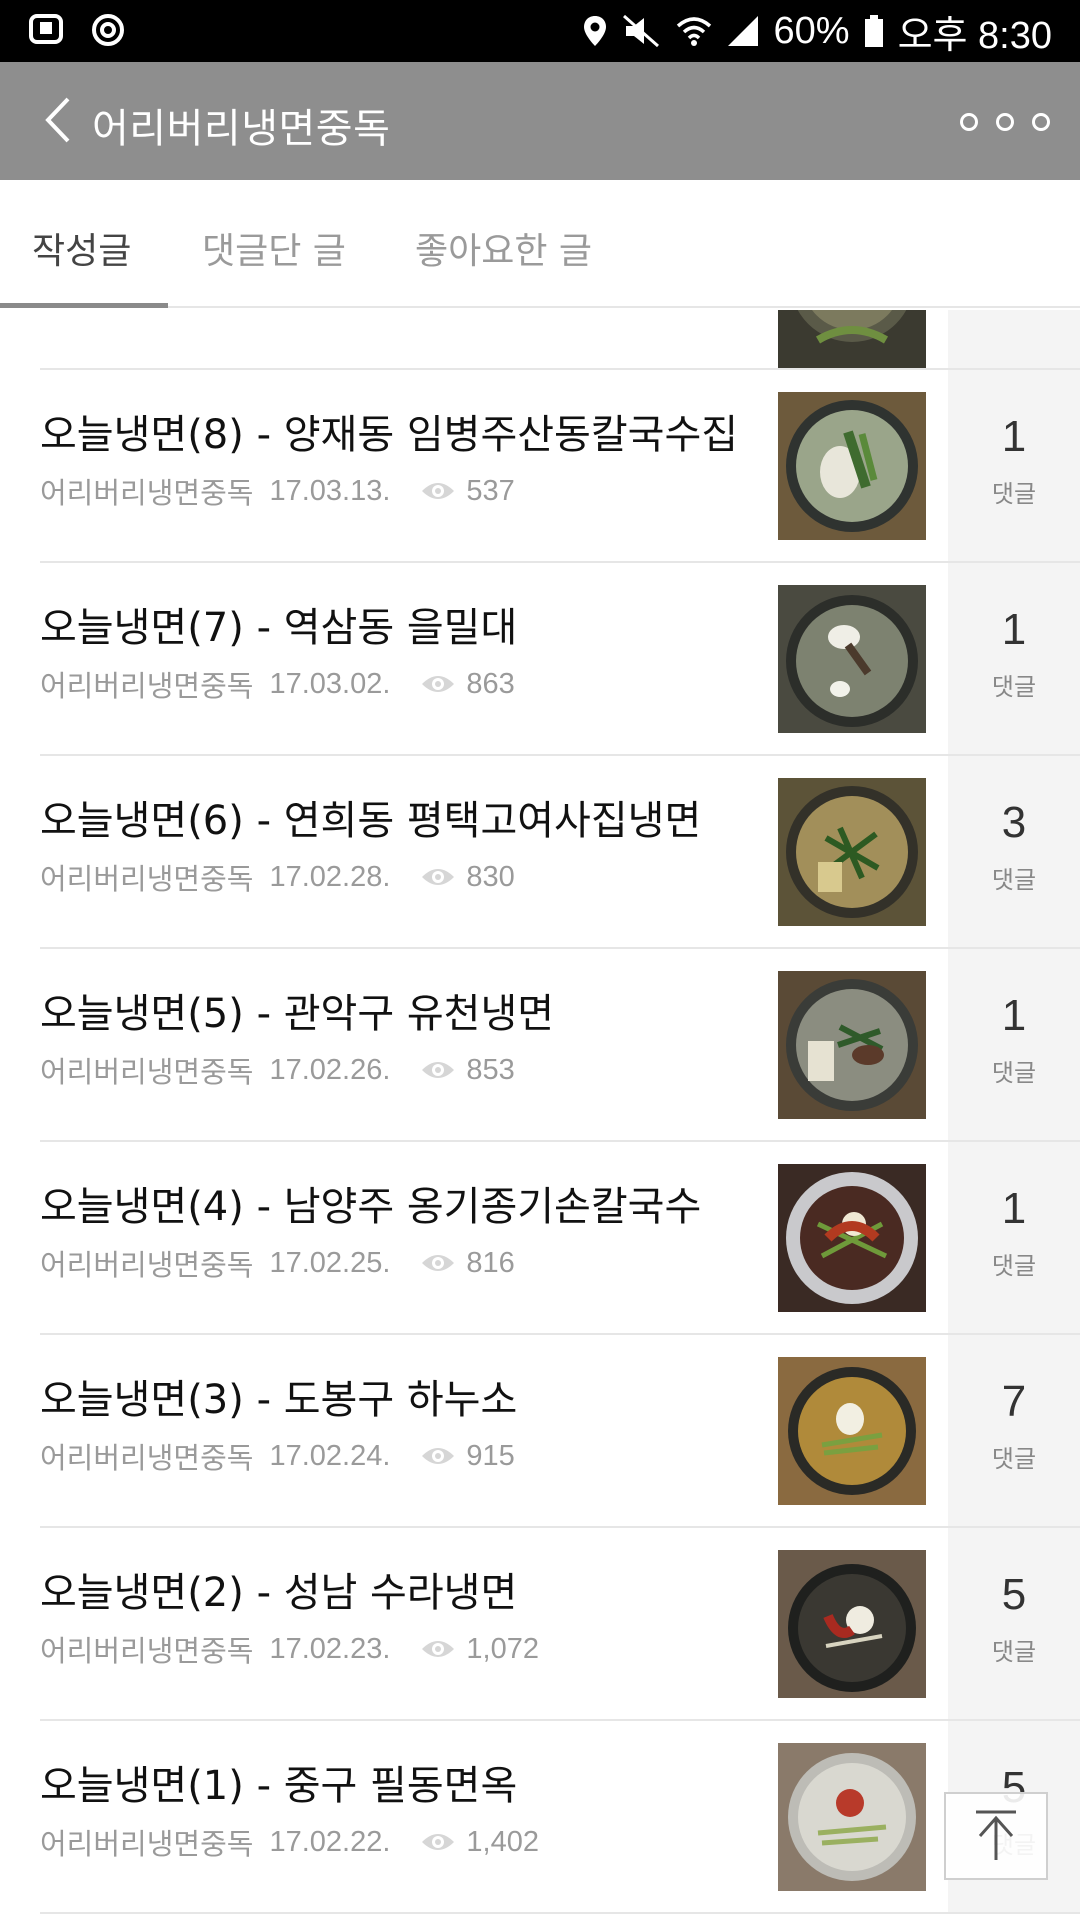 The image size is (1080, 1920). Describe the element at coordinates (241, 129) in the screenshot. I see `page-title: 어리버리냉면중독` at that location.